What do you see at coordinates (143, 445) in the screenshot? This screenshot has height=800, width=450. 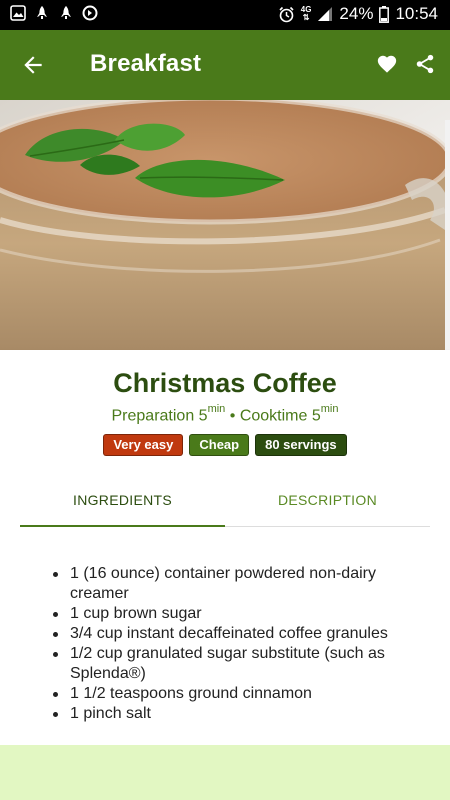 I see `difficulty-badge: Very easy` at bounding box center [143, 445].